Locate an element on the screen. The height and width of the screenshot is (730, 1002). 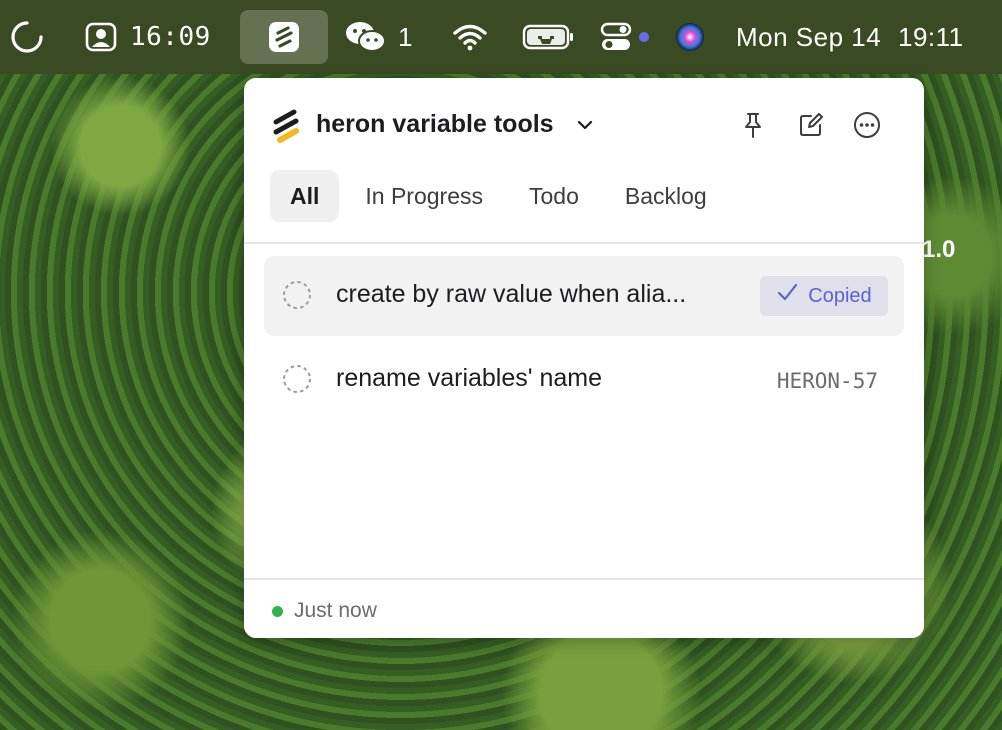
tab-in-progress: In Progress is located at coordinates (424, 196).